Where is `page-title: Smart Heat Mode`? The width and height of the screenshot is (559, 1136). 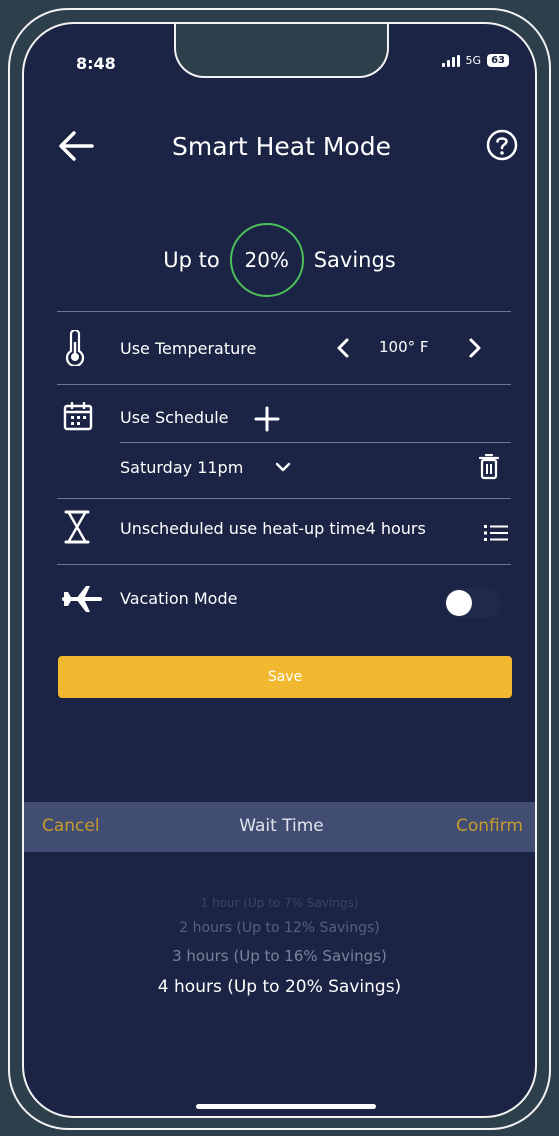
page-title: Smart Heat Mode is located at coordinates (281, 146).